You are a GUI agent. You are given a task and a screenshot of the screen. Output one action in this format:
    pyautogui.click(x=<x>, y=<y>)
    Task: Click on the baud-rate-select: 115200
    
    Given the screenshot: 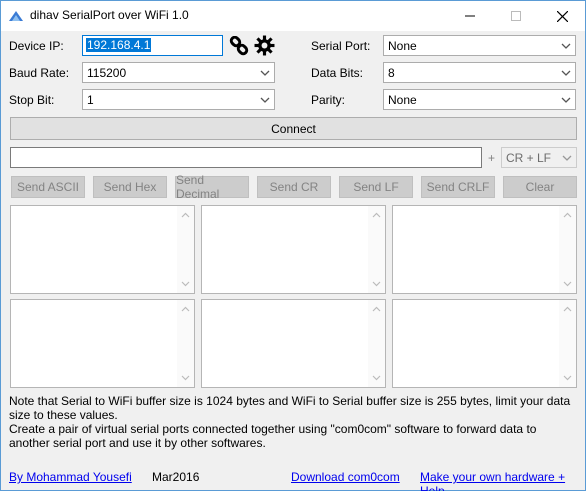 What is the action you would take?
    pyautogui.click(x=178, y=72)
    